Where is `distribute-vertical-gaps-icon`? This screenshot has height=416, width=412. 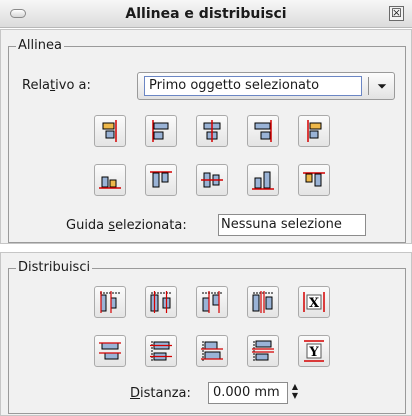 distribute-vertical-gaps-icon is located at coordinates (263, 350).